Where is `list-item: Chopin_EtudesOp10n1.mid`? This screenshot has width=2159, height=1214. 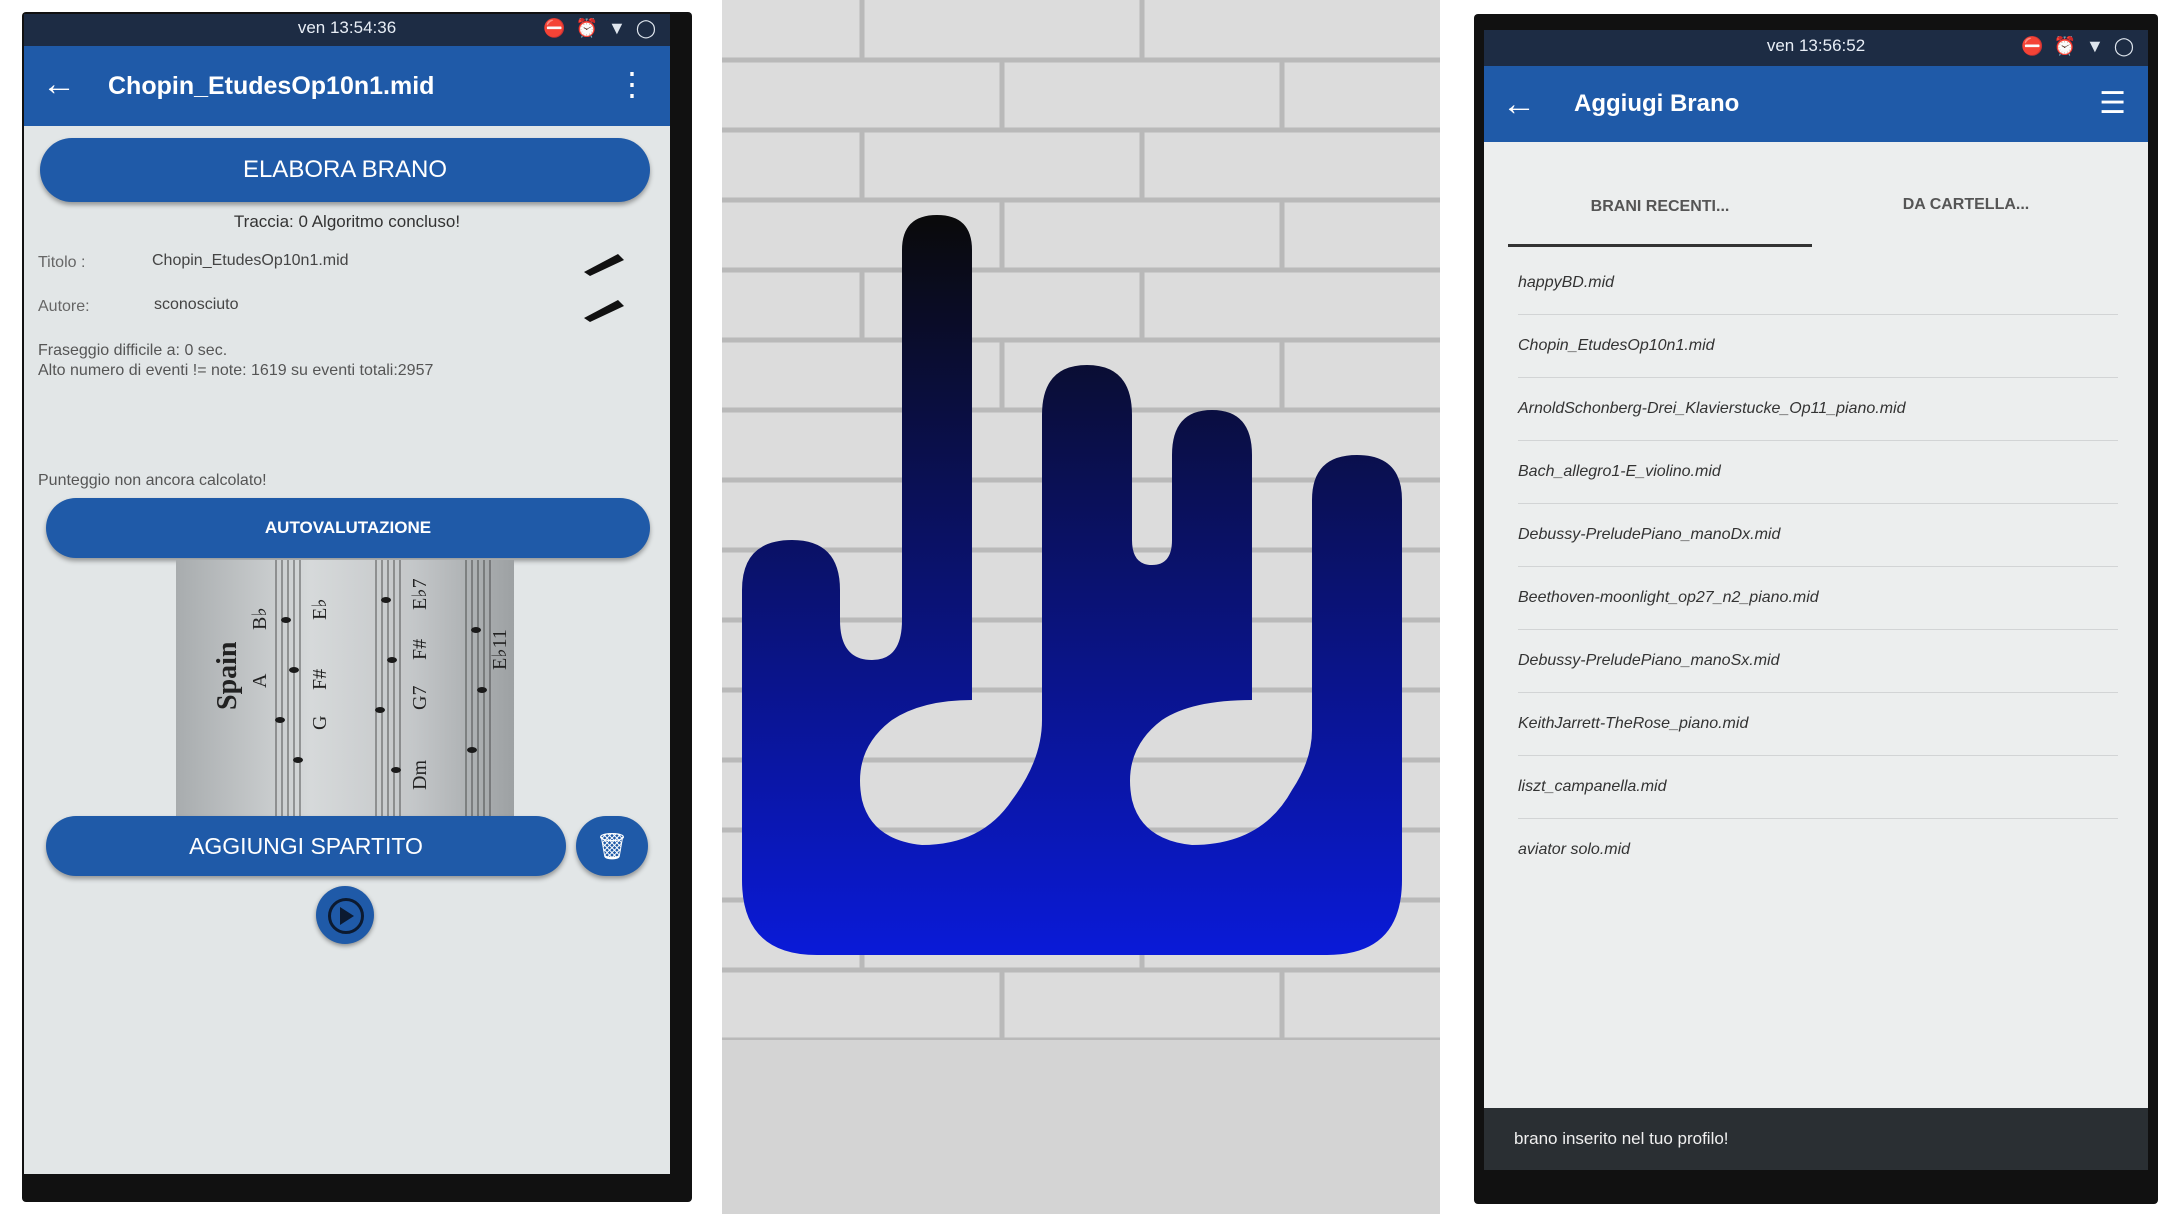
list-item: Chopin_EtudesOp10n1.mid is located at coordinates (1818, 346).